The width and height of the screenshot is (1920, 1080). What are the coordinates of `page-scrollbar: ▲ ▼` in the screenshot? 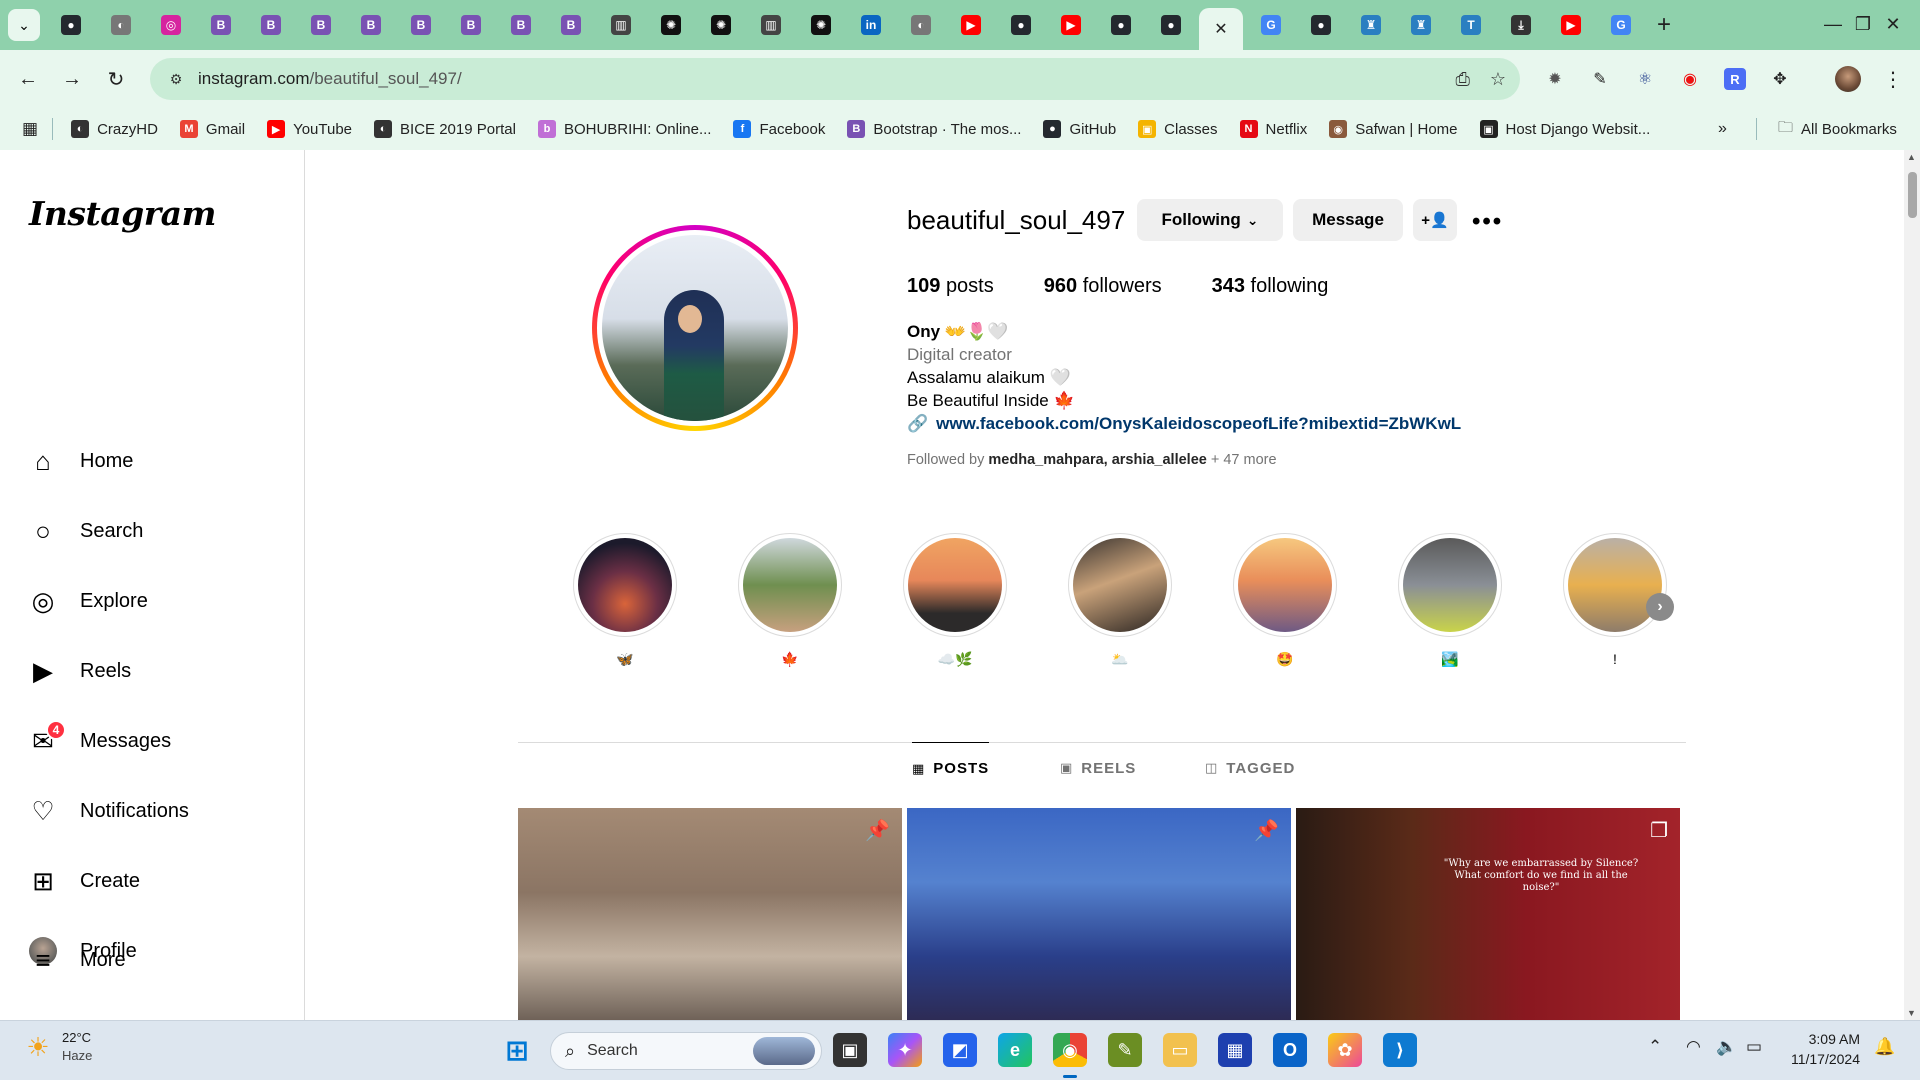 It's located at (1912, 585).